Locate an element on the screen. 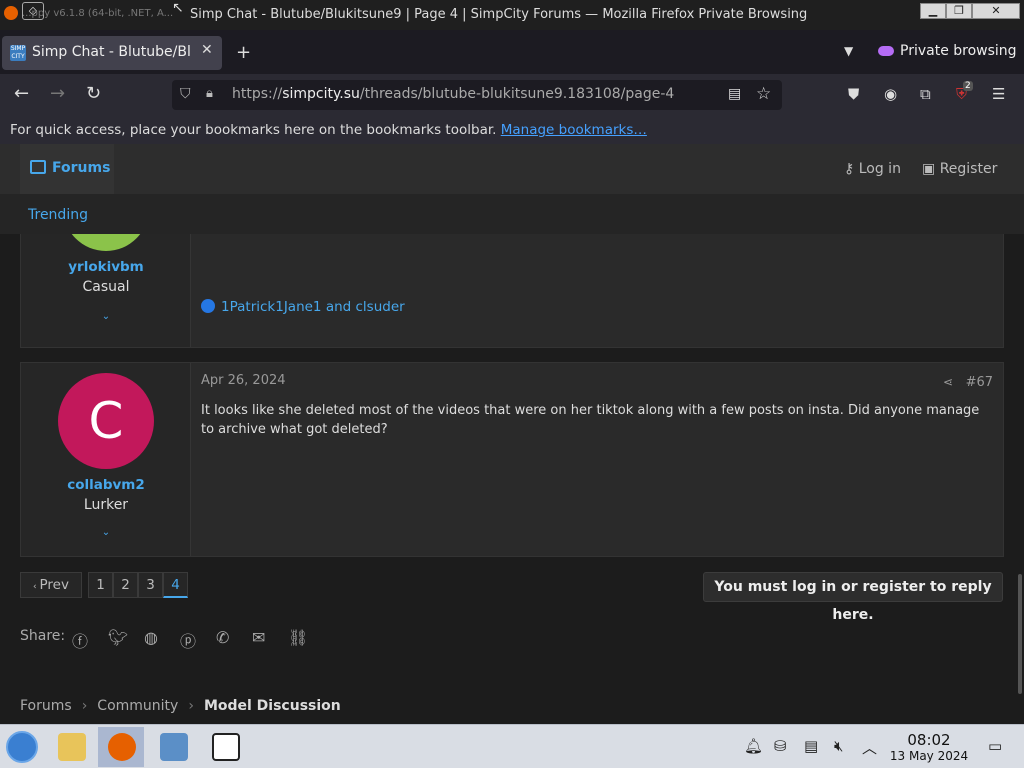 The height and width of the screenshot is (768, 1024). maximize-button: ❐ is located at coordinates (959, 11).